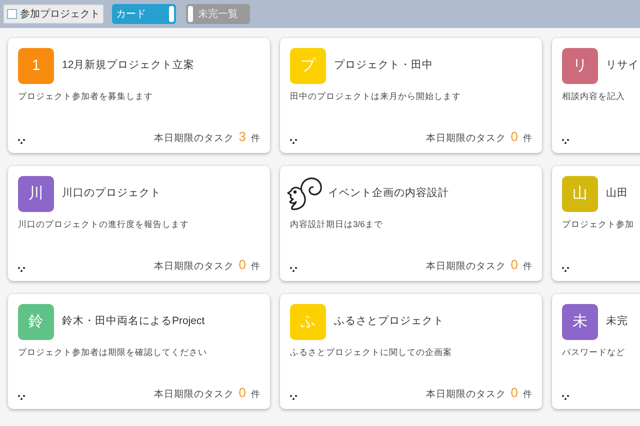  I want to click on project-title: 未完, so click(617, 322).